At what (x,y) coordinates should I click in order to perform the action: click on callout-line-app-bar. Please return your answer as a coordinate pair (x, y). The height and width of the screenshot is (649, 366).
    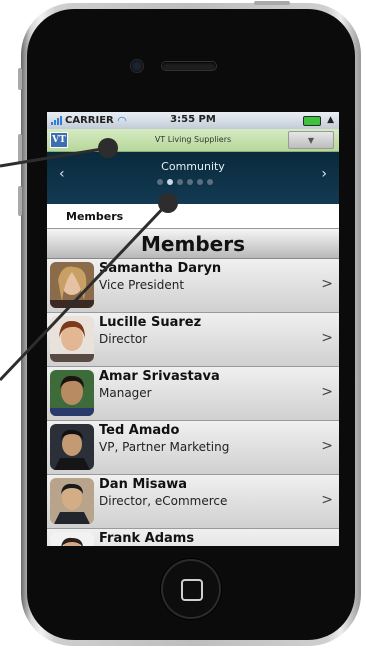
    Looking at the image, I should click on (54, 157).